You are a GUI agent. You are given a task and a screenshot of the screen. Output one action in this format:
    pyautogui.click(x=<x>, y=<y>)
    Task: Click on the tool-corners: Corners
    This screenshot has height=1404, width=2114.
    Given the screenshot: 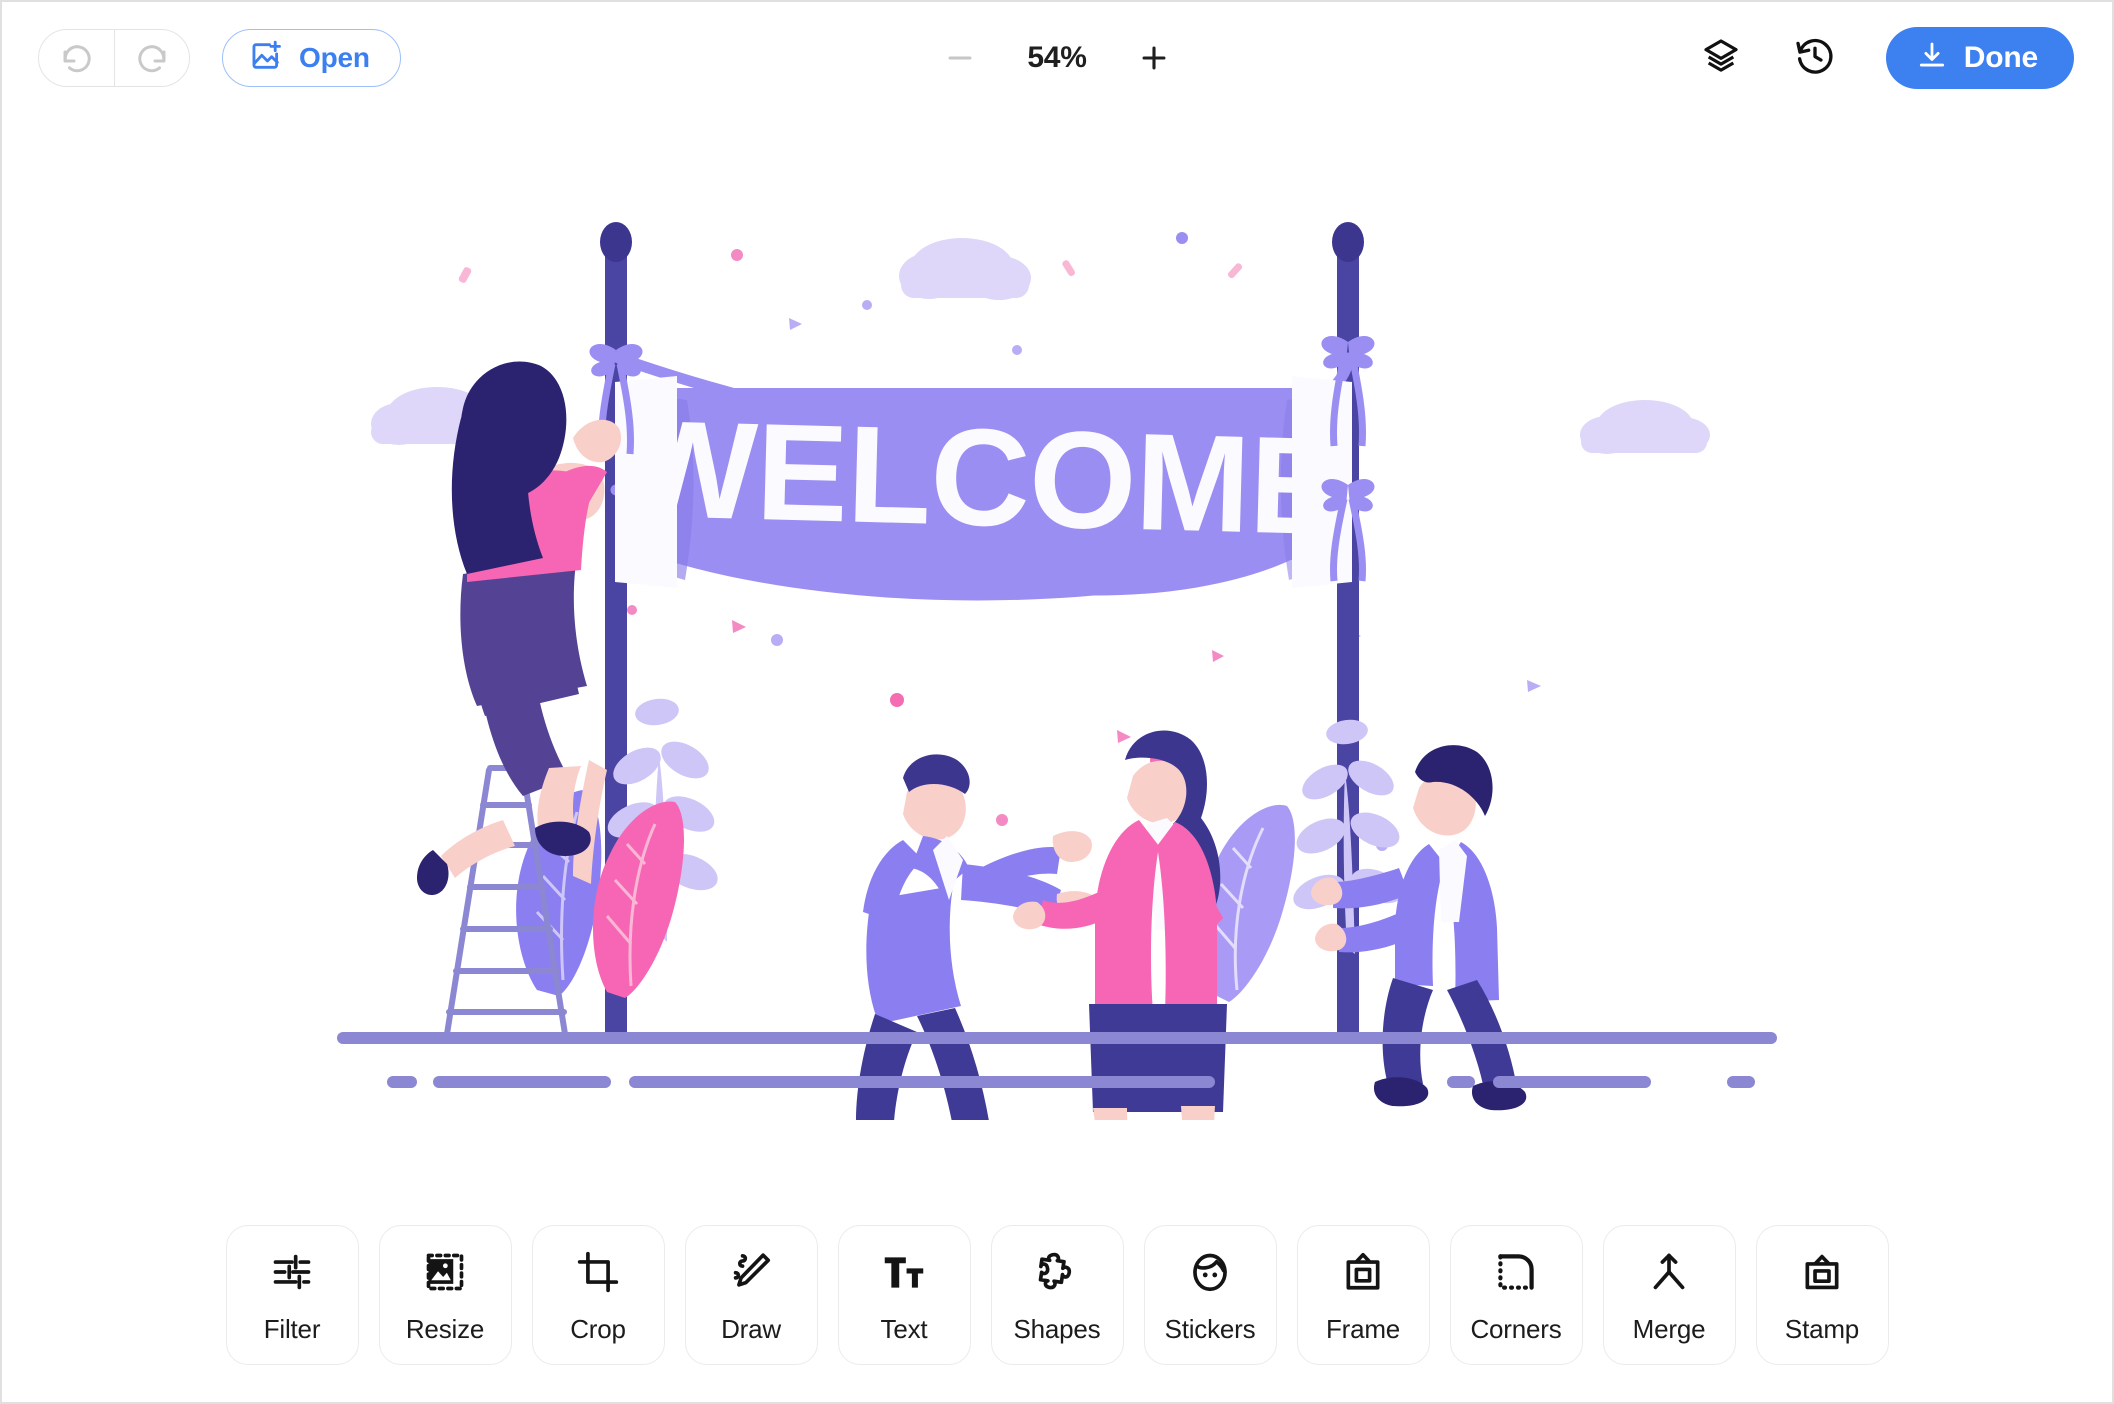 What is the action you would take?
    pyautogui.click(x=1516, y=1295)
    